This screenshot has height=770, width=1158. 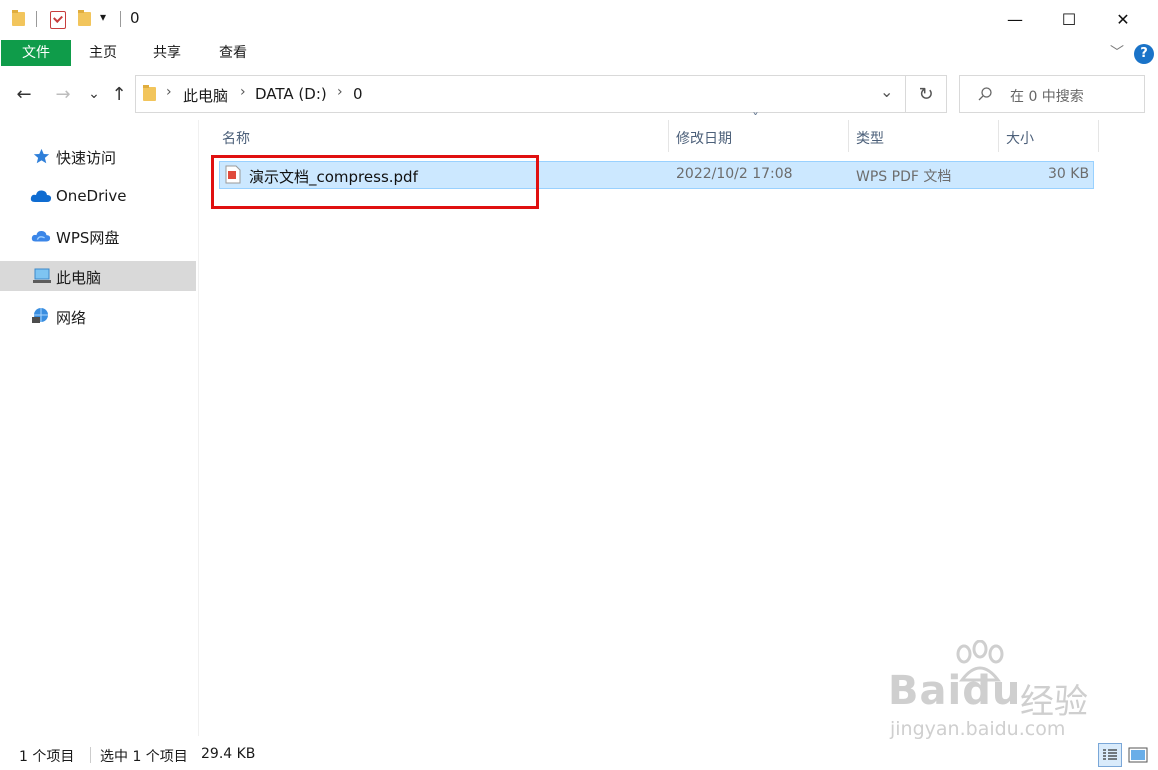 What do you see at coordinates (94, 94) in the screenshot?
I see `recent-locations-button: ⌄` at bounding box center [94, 94].